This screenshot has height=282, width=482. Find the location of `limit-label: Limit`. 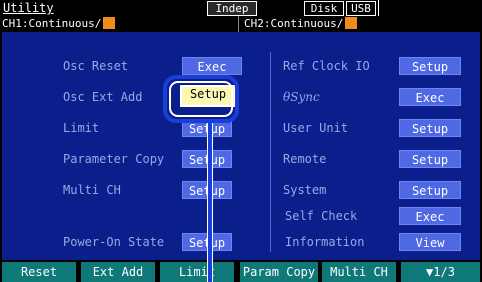

limit-label: Limit is located at coordinates (81, 128).